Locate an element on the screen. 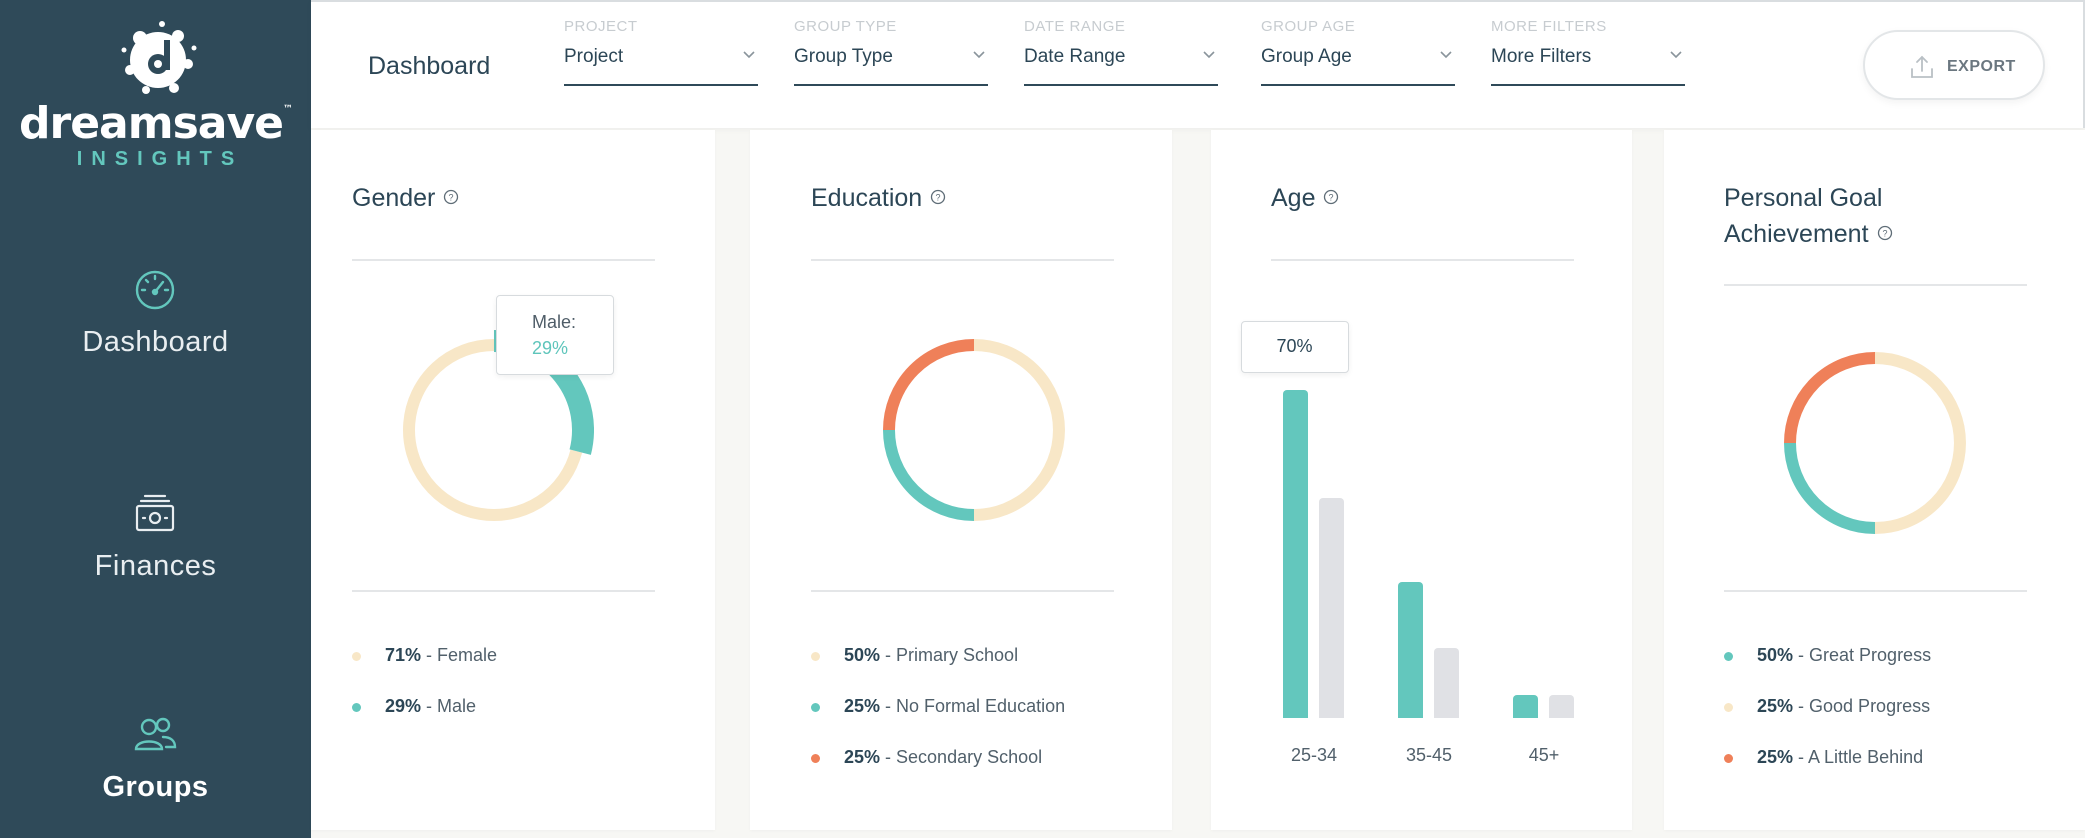 Image resolution: width=2085 pixels, height=838 pixels. filter-group-type: GROUP TYPE Group Type is located at coordinates (891, 52).